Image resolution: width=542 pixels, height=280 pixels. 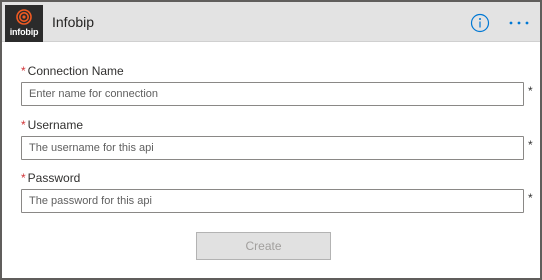 I want to click on more-options-button, so click(x=519, y=23).